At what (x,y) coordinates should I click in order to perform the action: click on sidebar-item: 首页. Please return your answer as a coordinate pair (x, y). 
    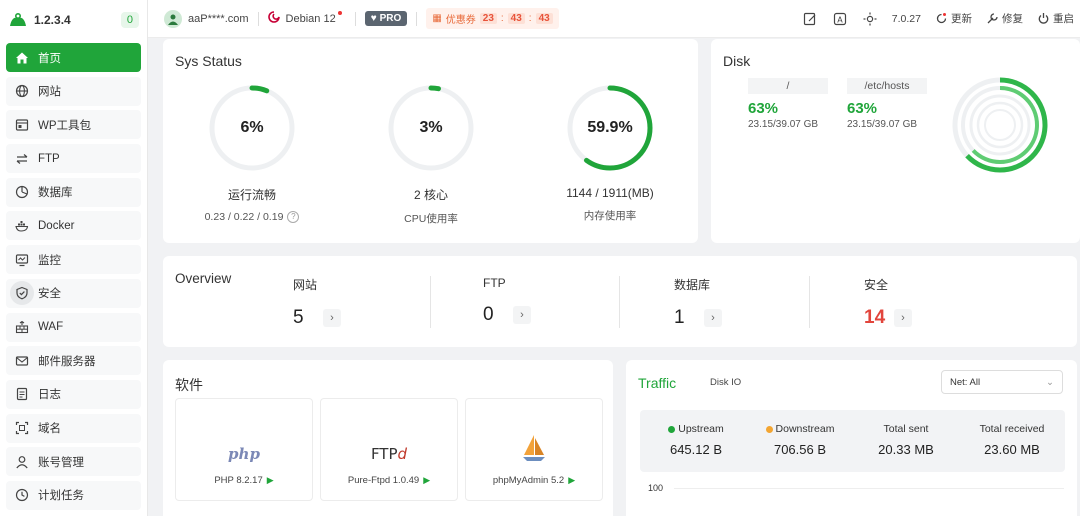
    Looking at the image, I should click on (73, 57).